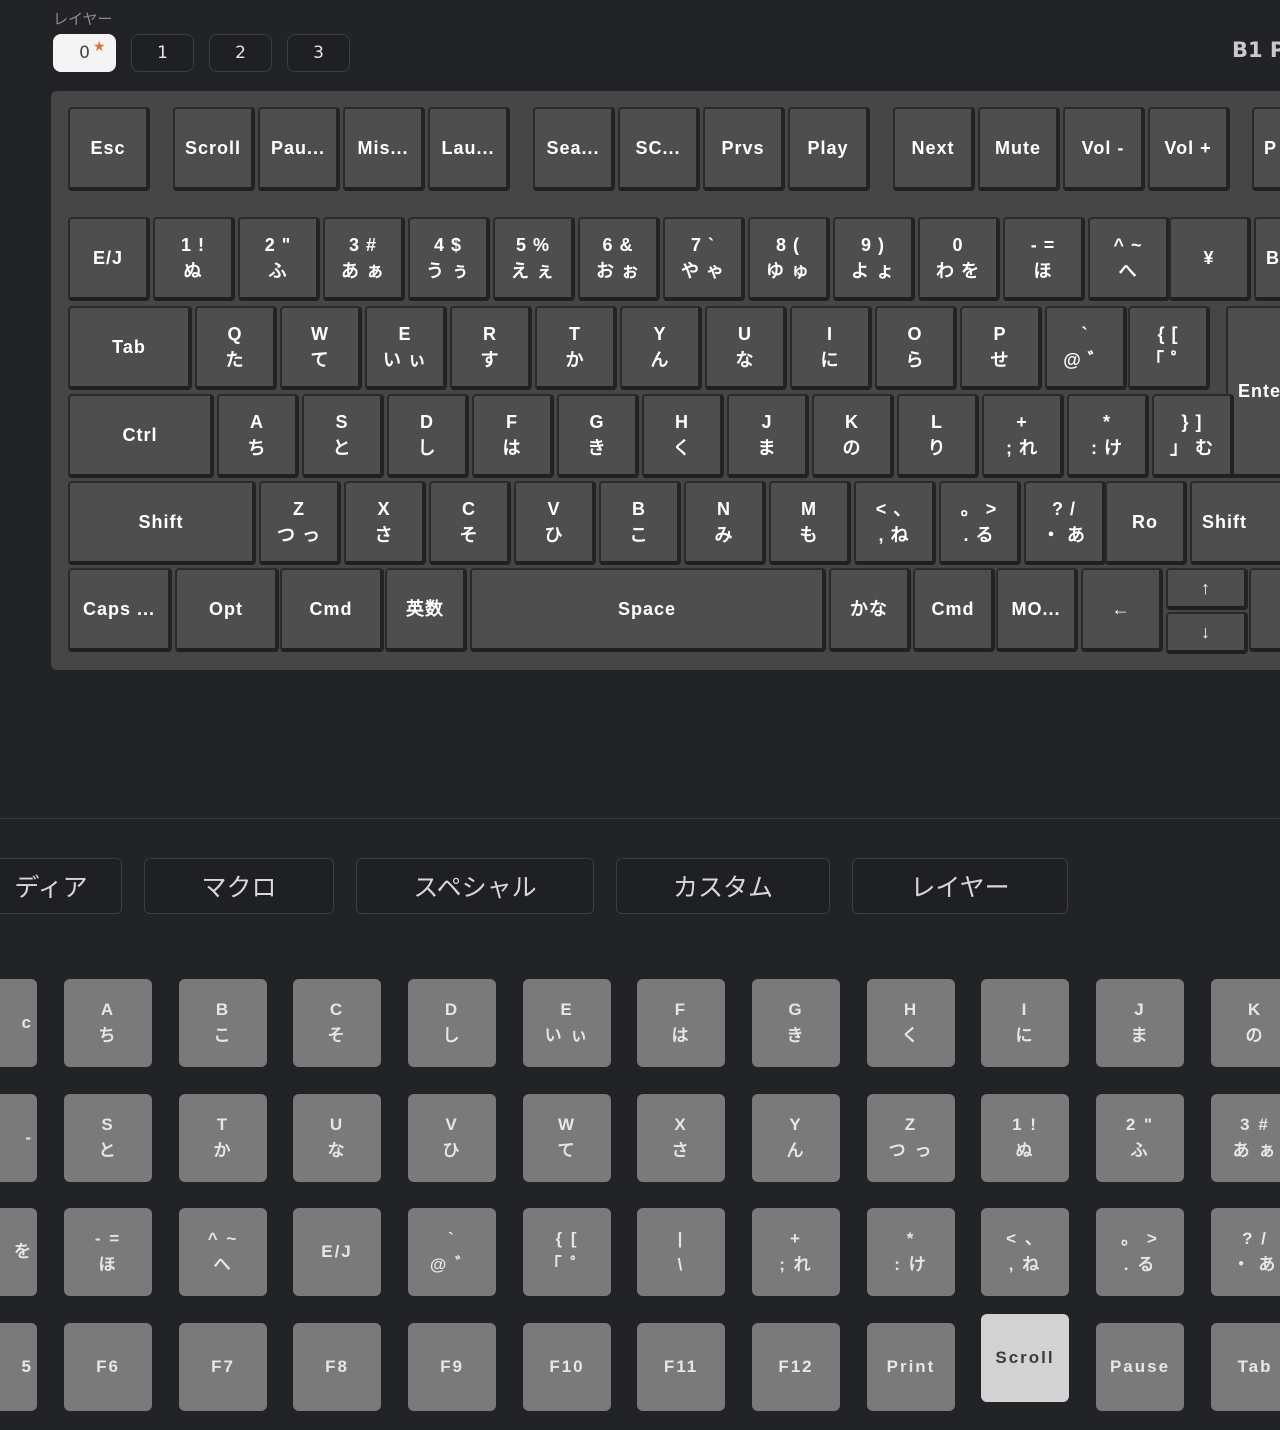 This screenshot has height=1430, width=1280. Describe the element at coordinates (744, 149) in the screenshot. I see `key-prev: Prvs` at that location.